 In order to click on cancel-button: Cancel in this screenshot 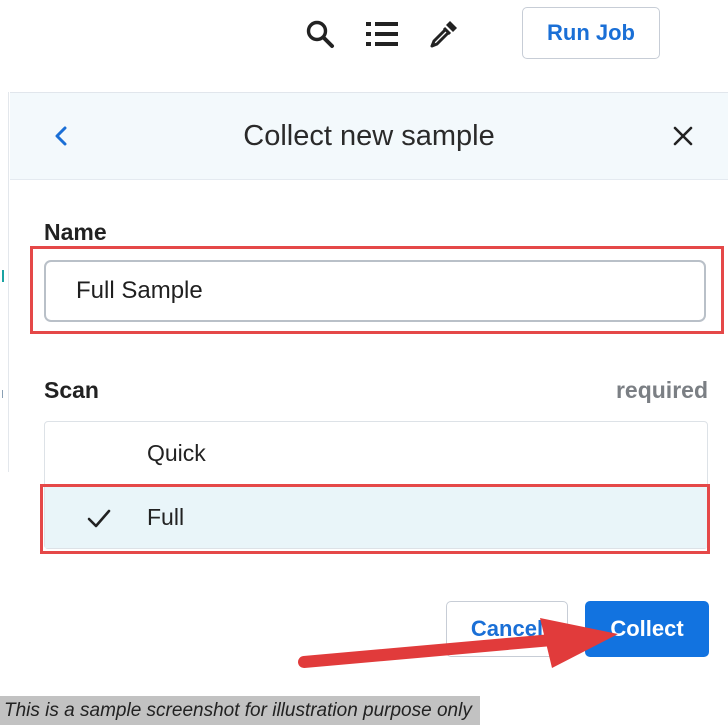, I will do `click(507, 629)`.